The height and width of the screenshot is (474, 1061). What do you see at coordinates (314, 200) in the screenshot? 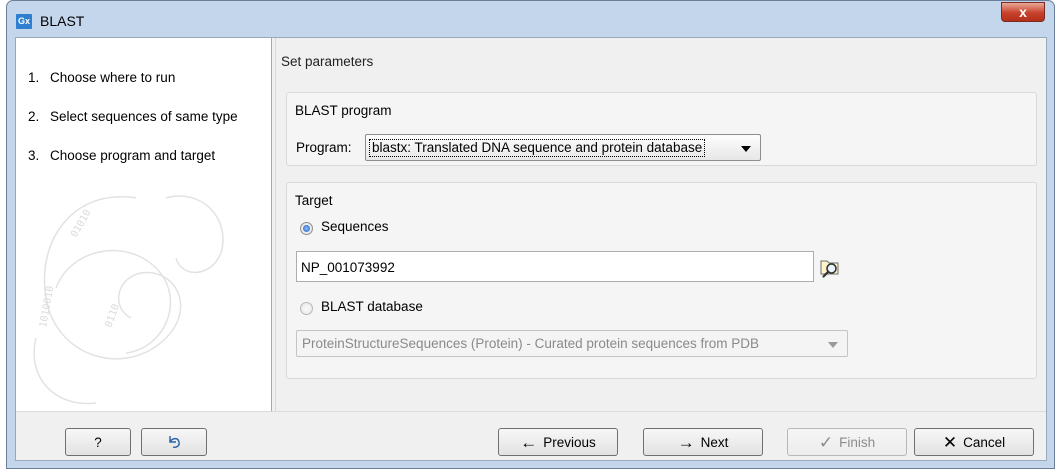
I see `target-group-label: Target` at bounding box center [314, 200].